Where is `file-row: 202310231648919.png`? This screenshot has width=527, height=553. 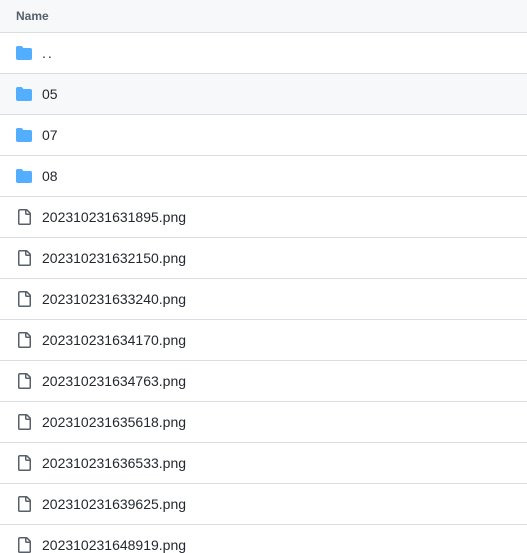 file-row: 202310231648919.png is located at coordinates (263, 539).